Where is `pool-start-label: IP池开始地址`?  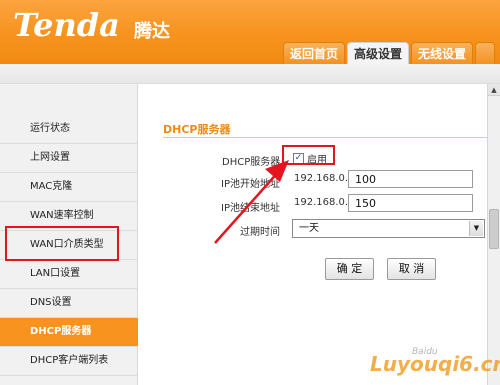
pool-start-label: IP池开始地址 is located at coordinates (250, 184).